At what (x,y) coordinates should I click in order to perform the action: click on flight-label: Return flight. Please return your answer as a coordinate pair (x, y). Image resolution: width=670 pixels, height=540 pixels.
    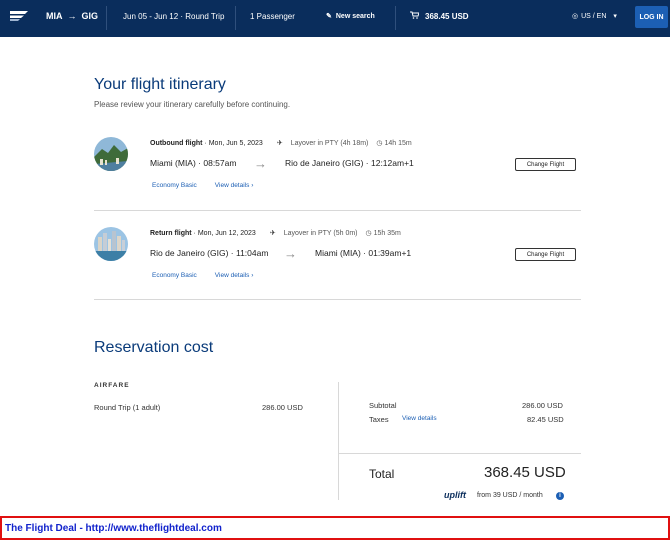
    Looking at the image, I should click on (171, 233).